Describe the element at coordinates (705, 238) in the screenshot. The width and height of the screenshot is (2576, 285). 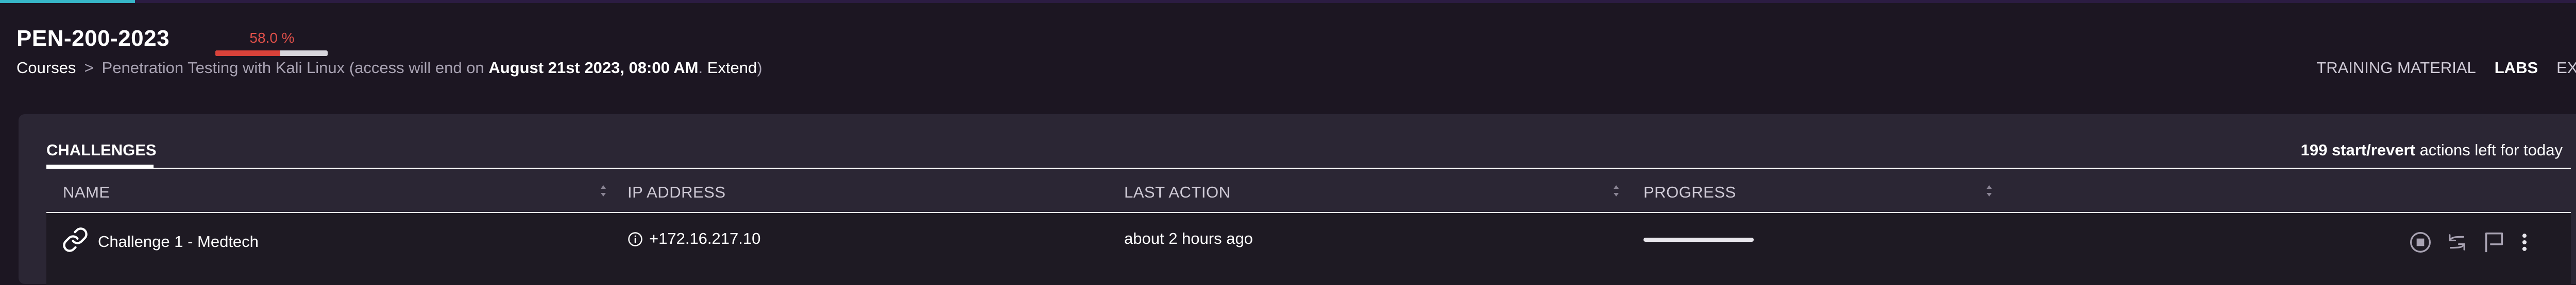
I see `challenge-ip-address: +172.16.217.10` at that location.